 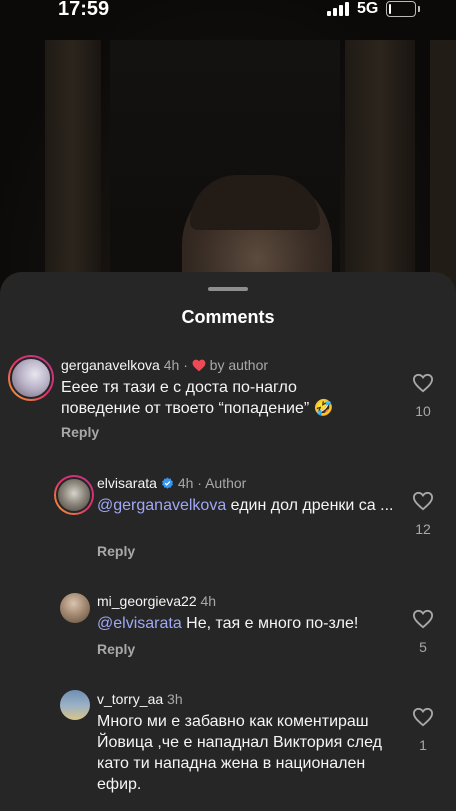 I want to click on like-count: 5, so click(x=423, y=647).